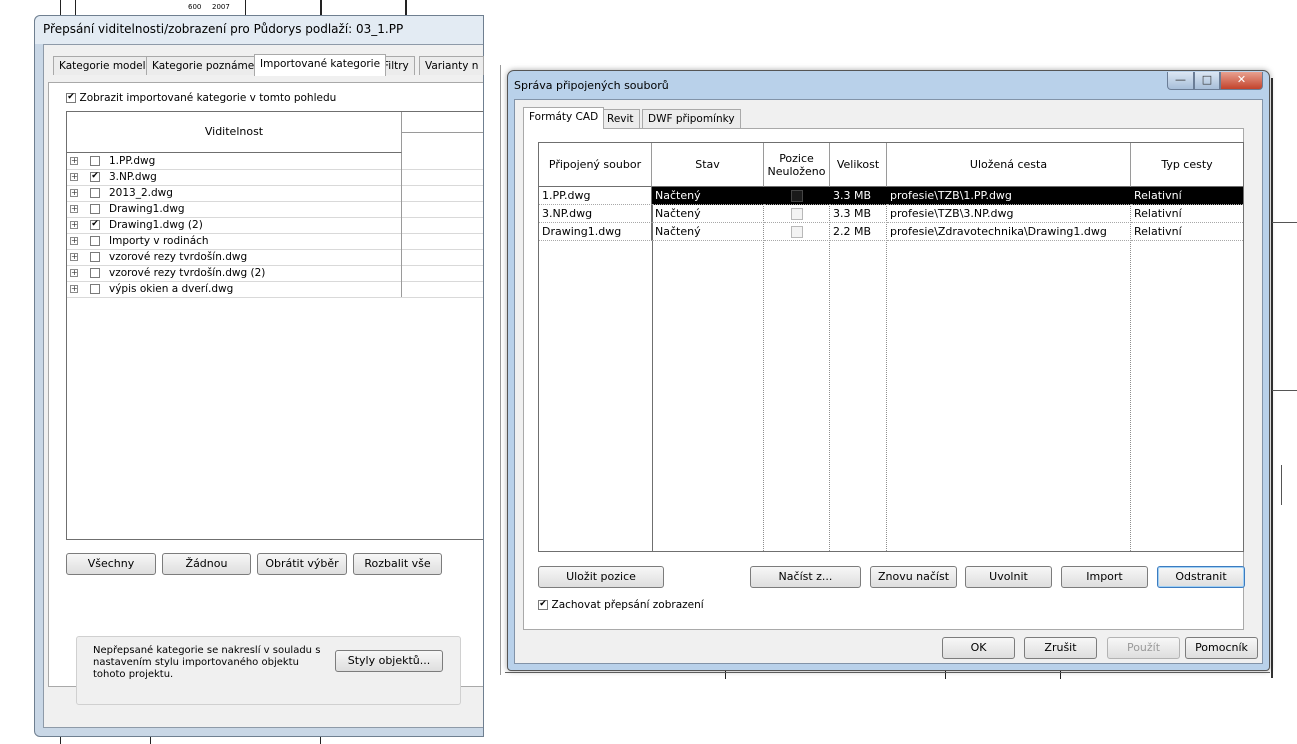 This screenshot has height=744, width=1297. What do you see at coordinates (1104, 577) in the screenshot?
I see `import-button: Import` at bounding box center [1104, 577].